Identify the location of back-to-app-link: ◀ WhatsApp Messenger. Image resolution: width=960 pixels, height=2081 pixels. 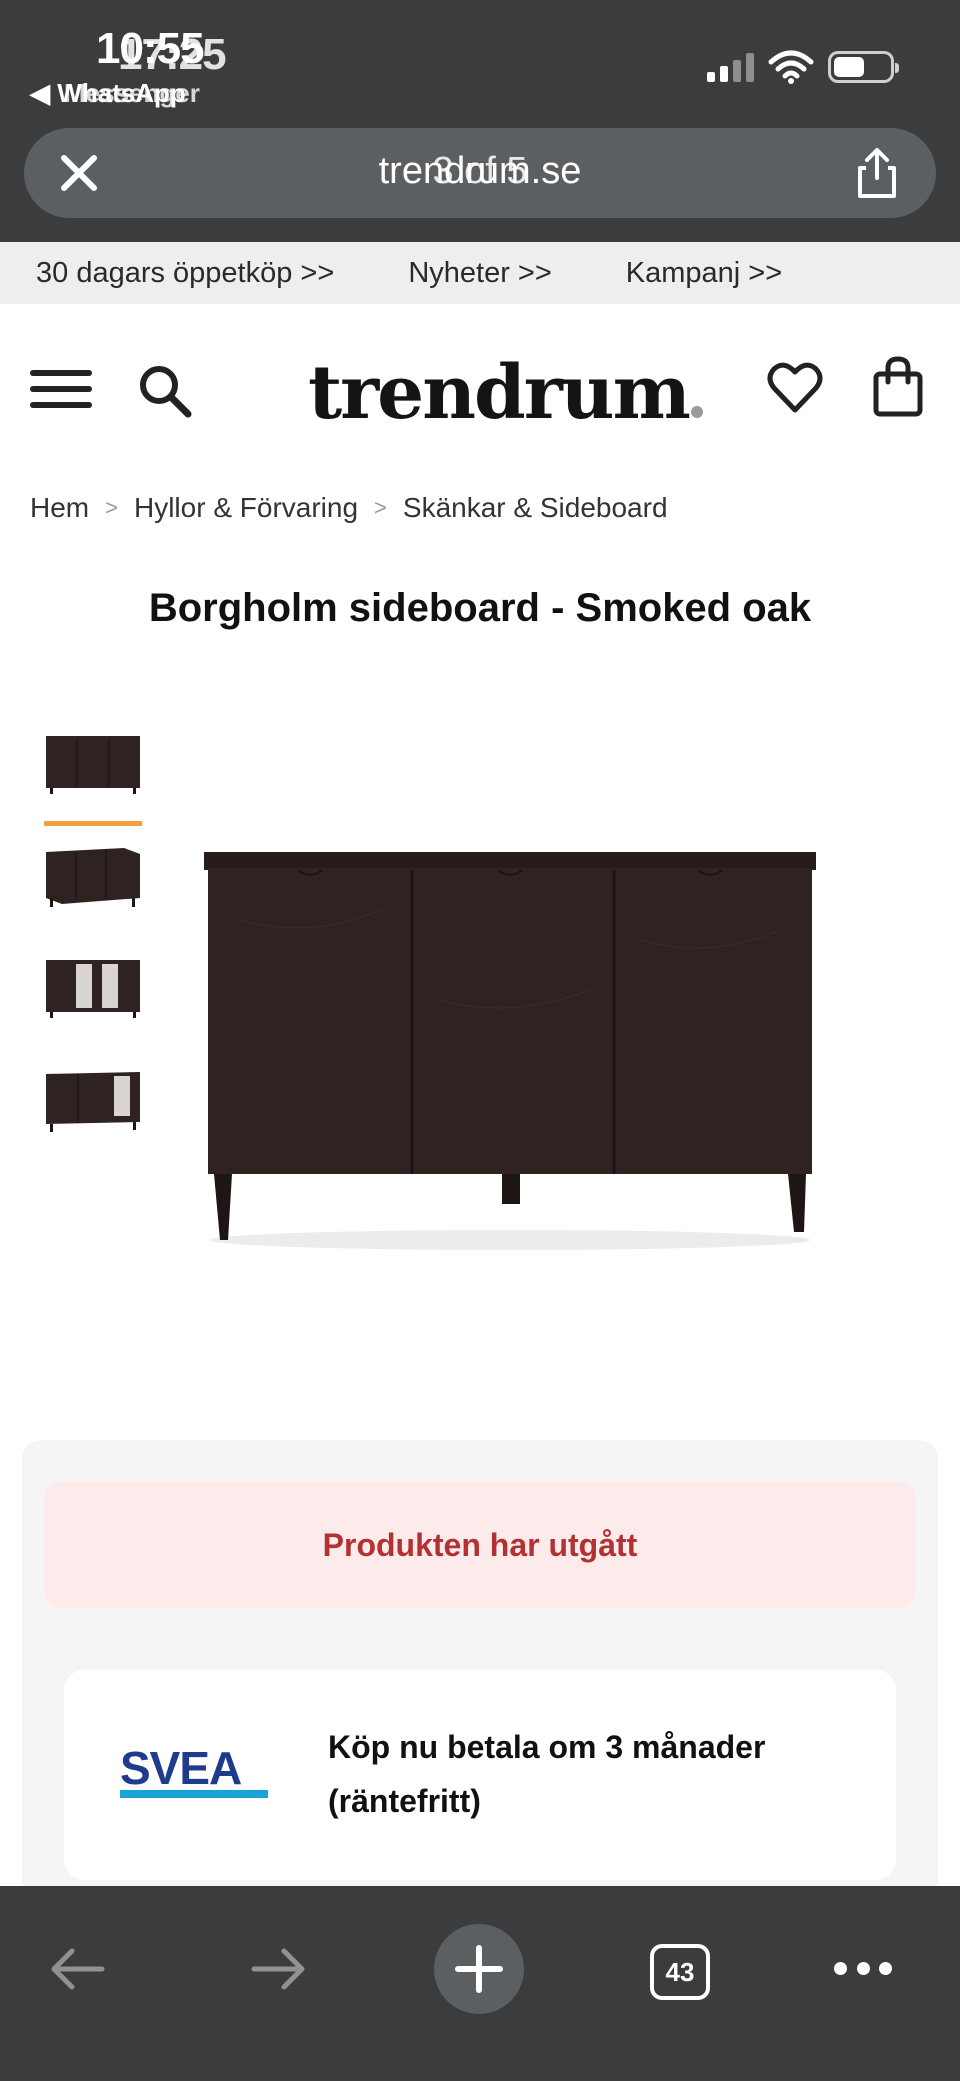
(115, 93).